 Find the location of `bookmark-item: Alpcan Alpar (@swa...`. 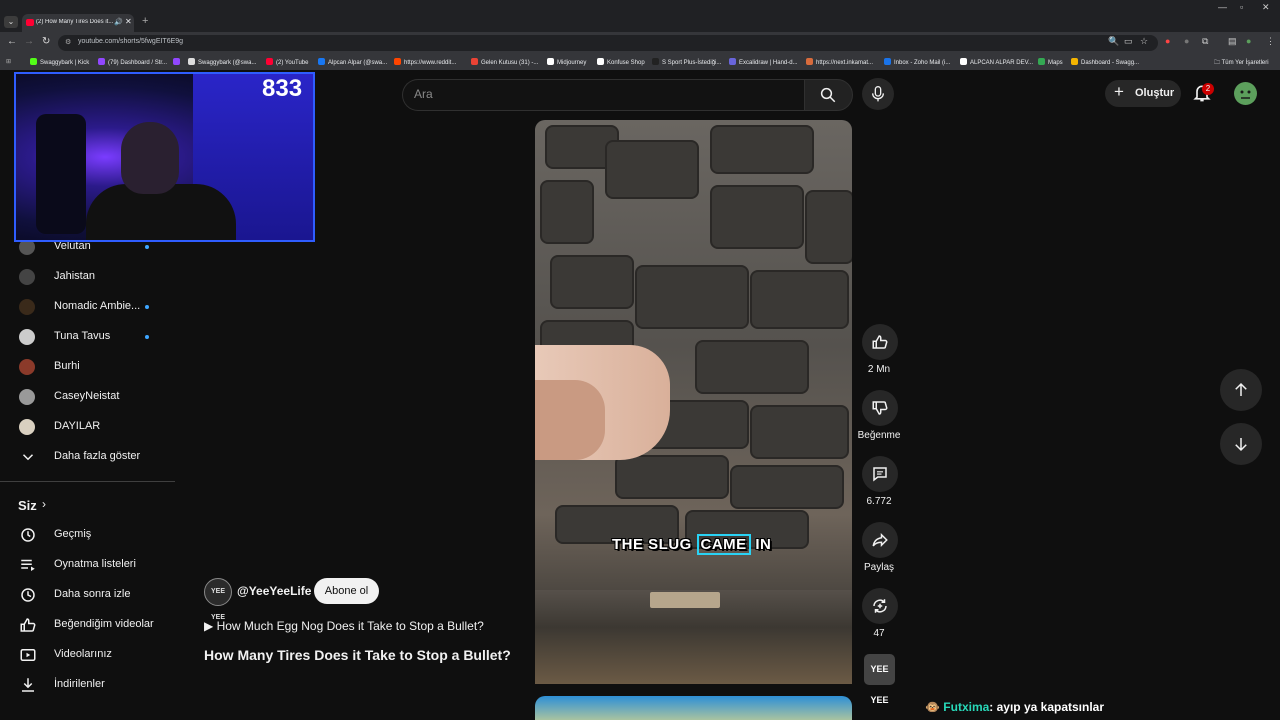

bookmark-item: Alpcan Alpar (@swa... is located at coordinates (352, 62).